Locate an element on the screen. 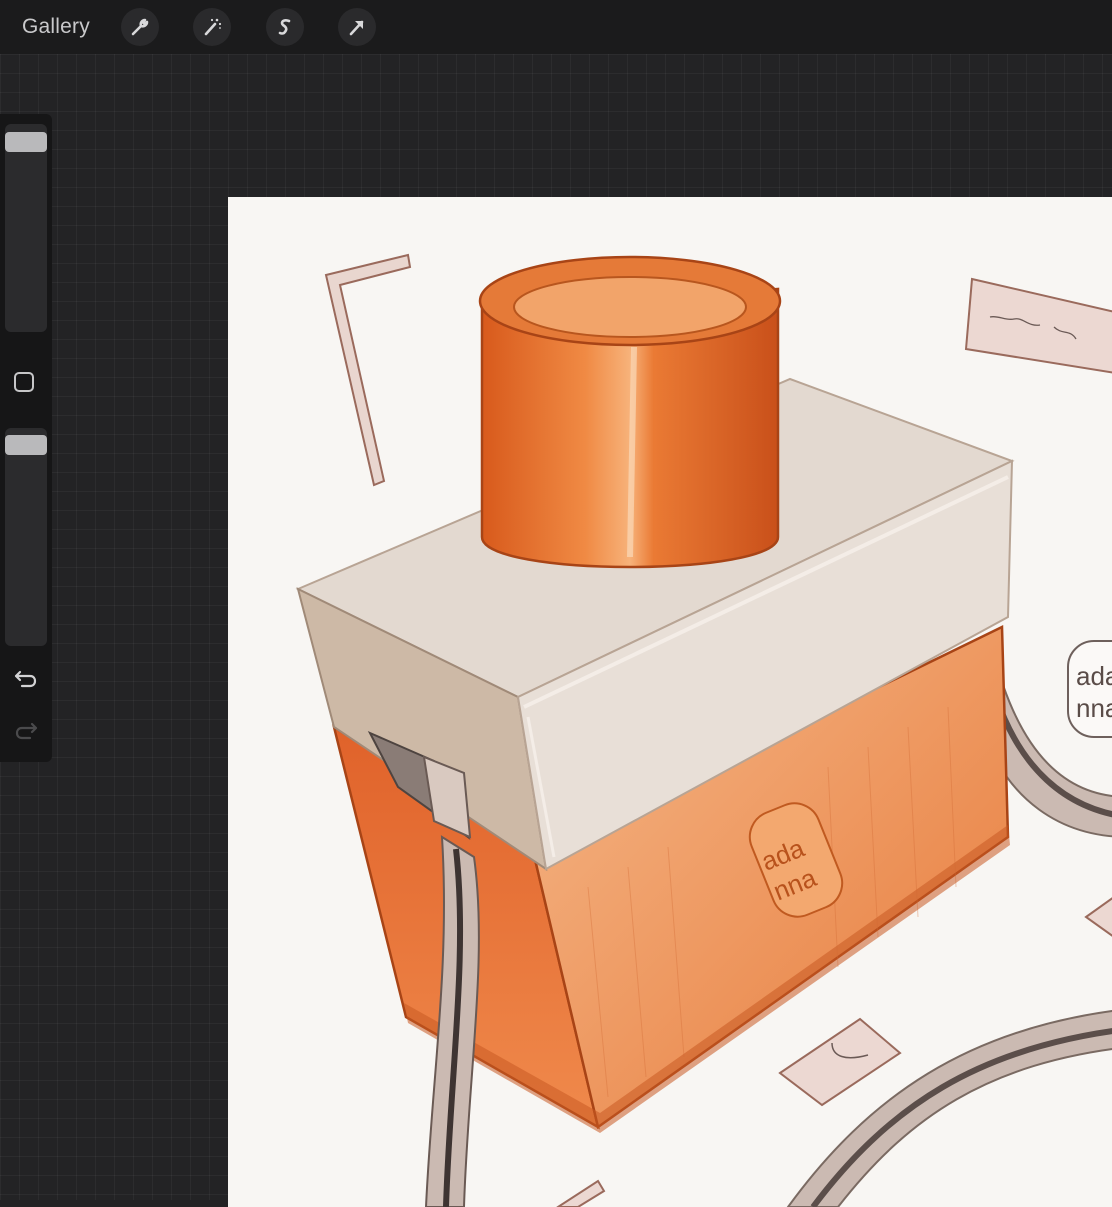 The width and height of the screenshot is (1112, 1207). floating-swatch is located at coordinates (840, 1062).